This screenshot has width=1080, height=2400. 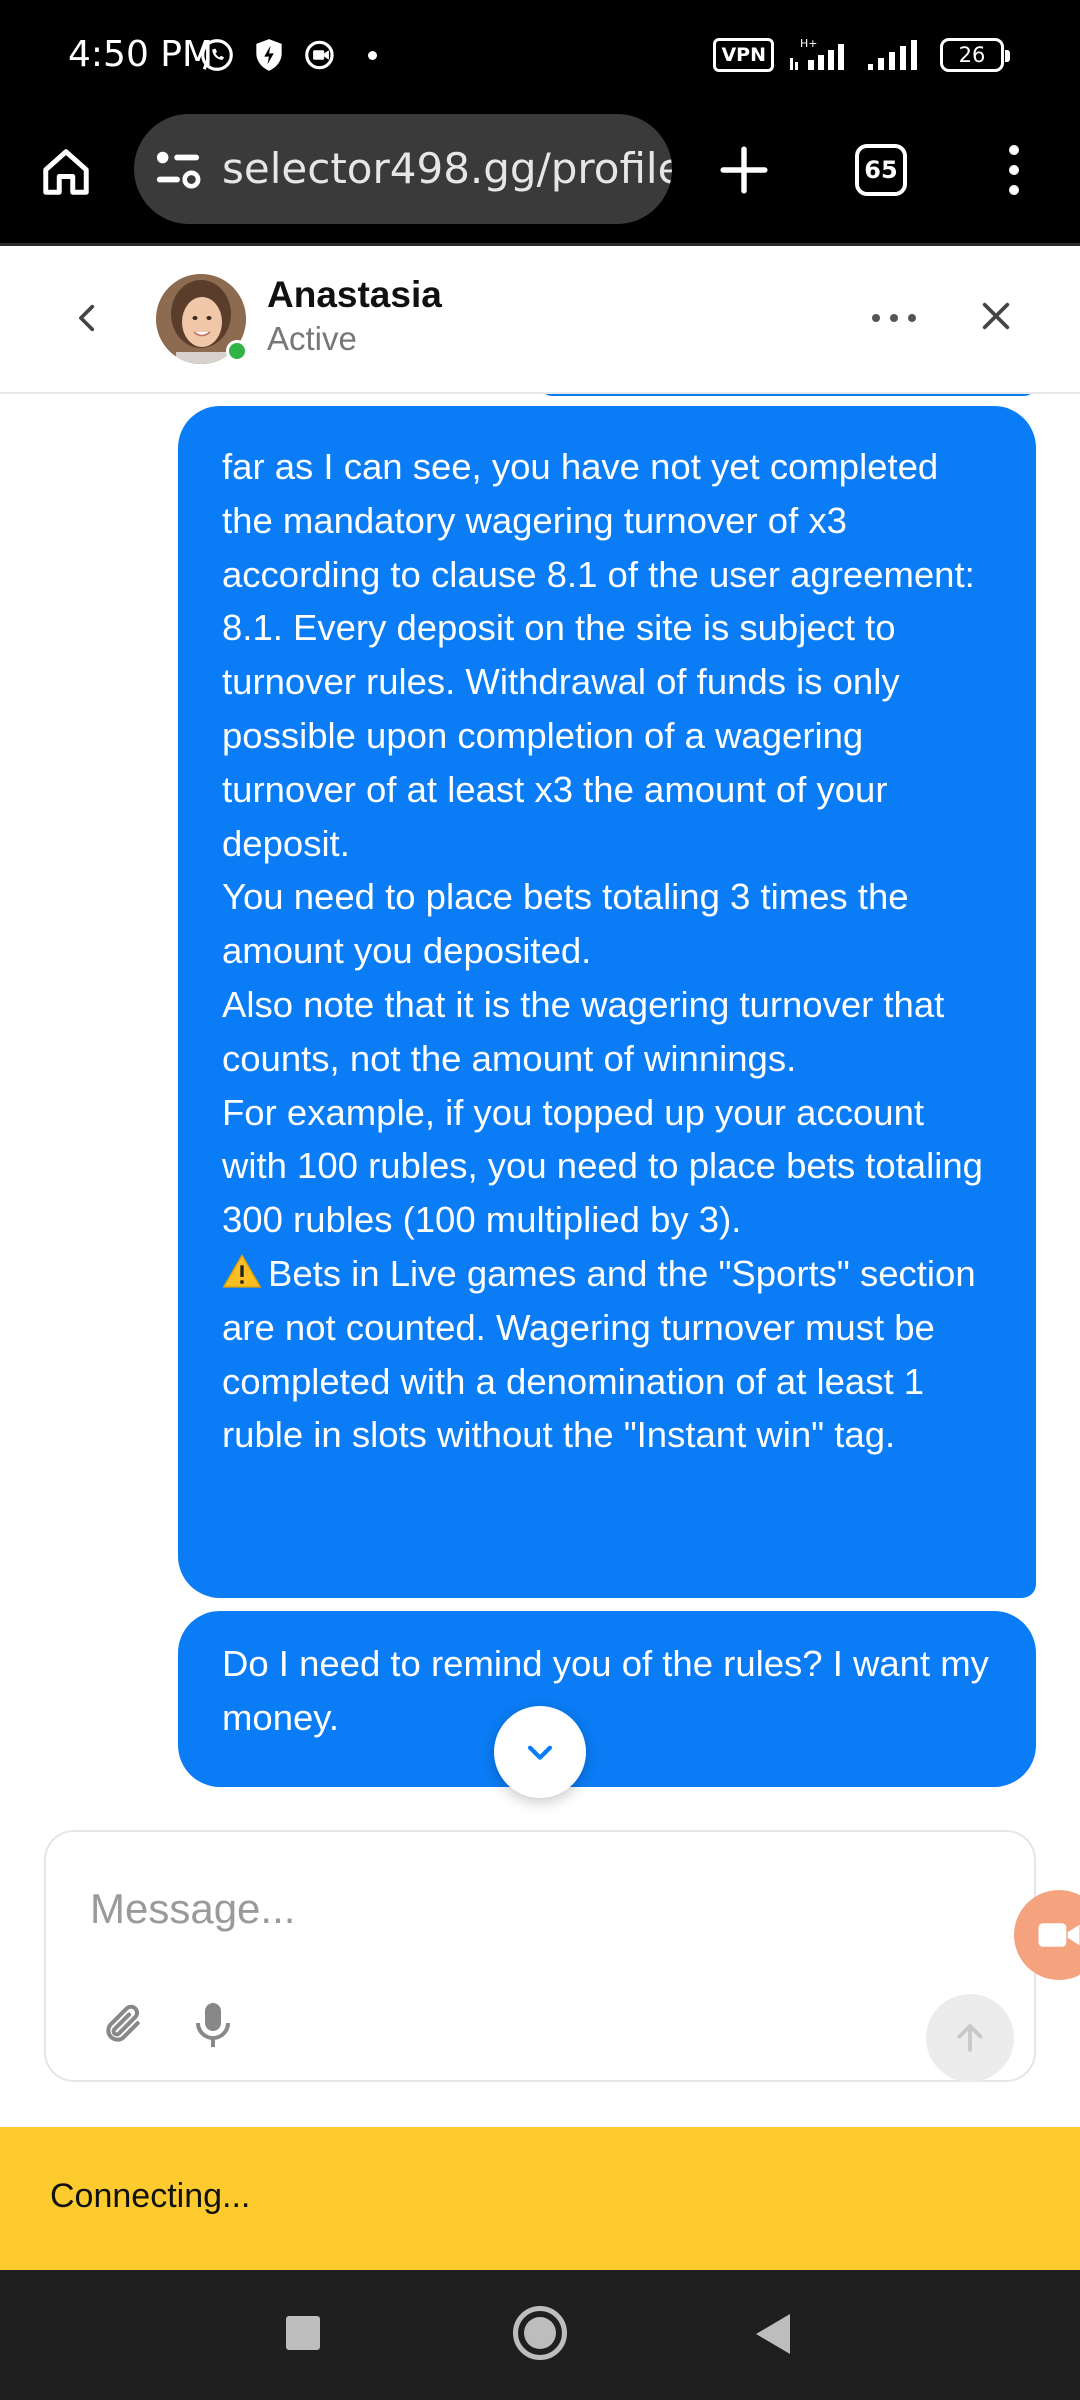 What do you see at coordinates (975, 55) in the screenshot?
I see `battery-indicator: 26` at bounding box center [975, 55].